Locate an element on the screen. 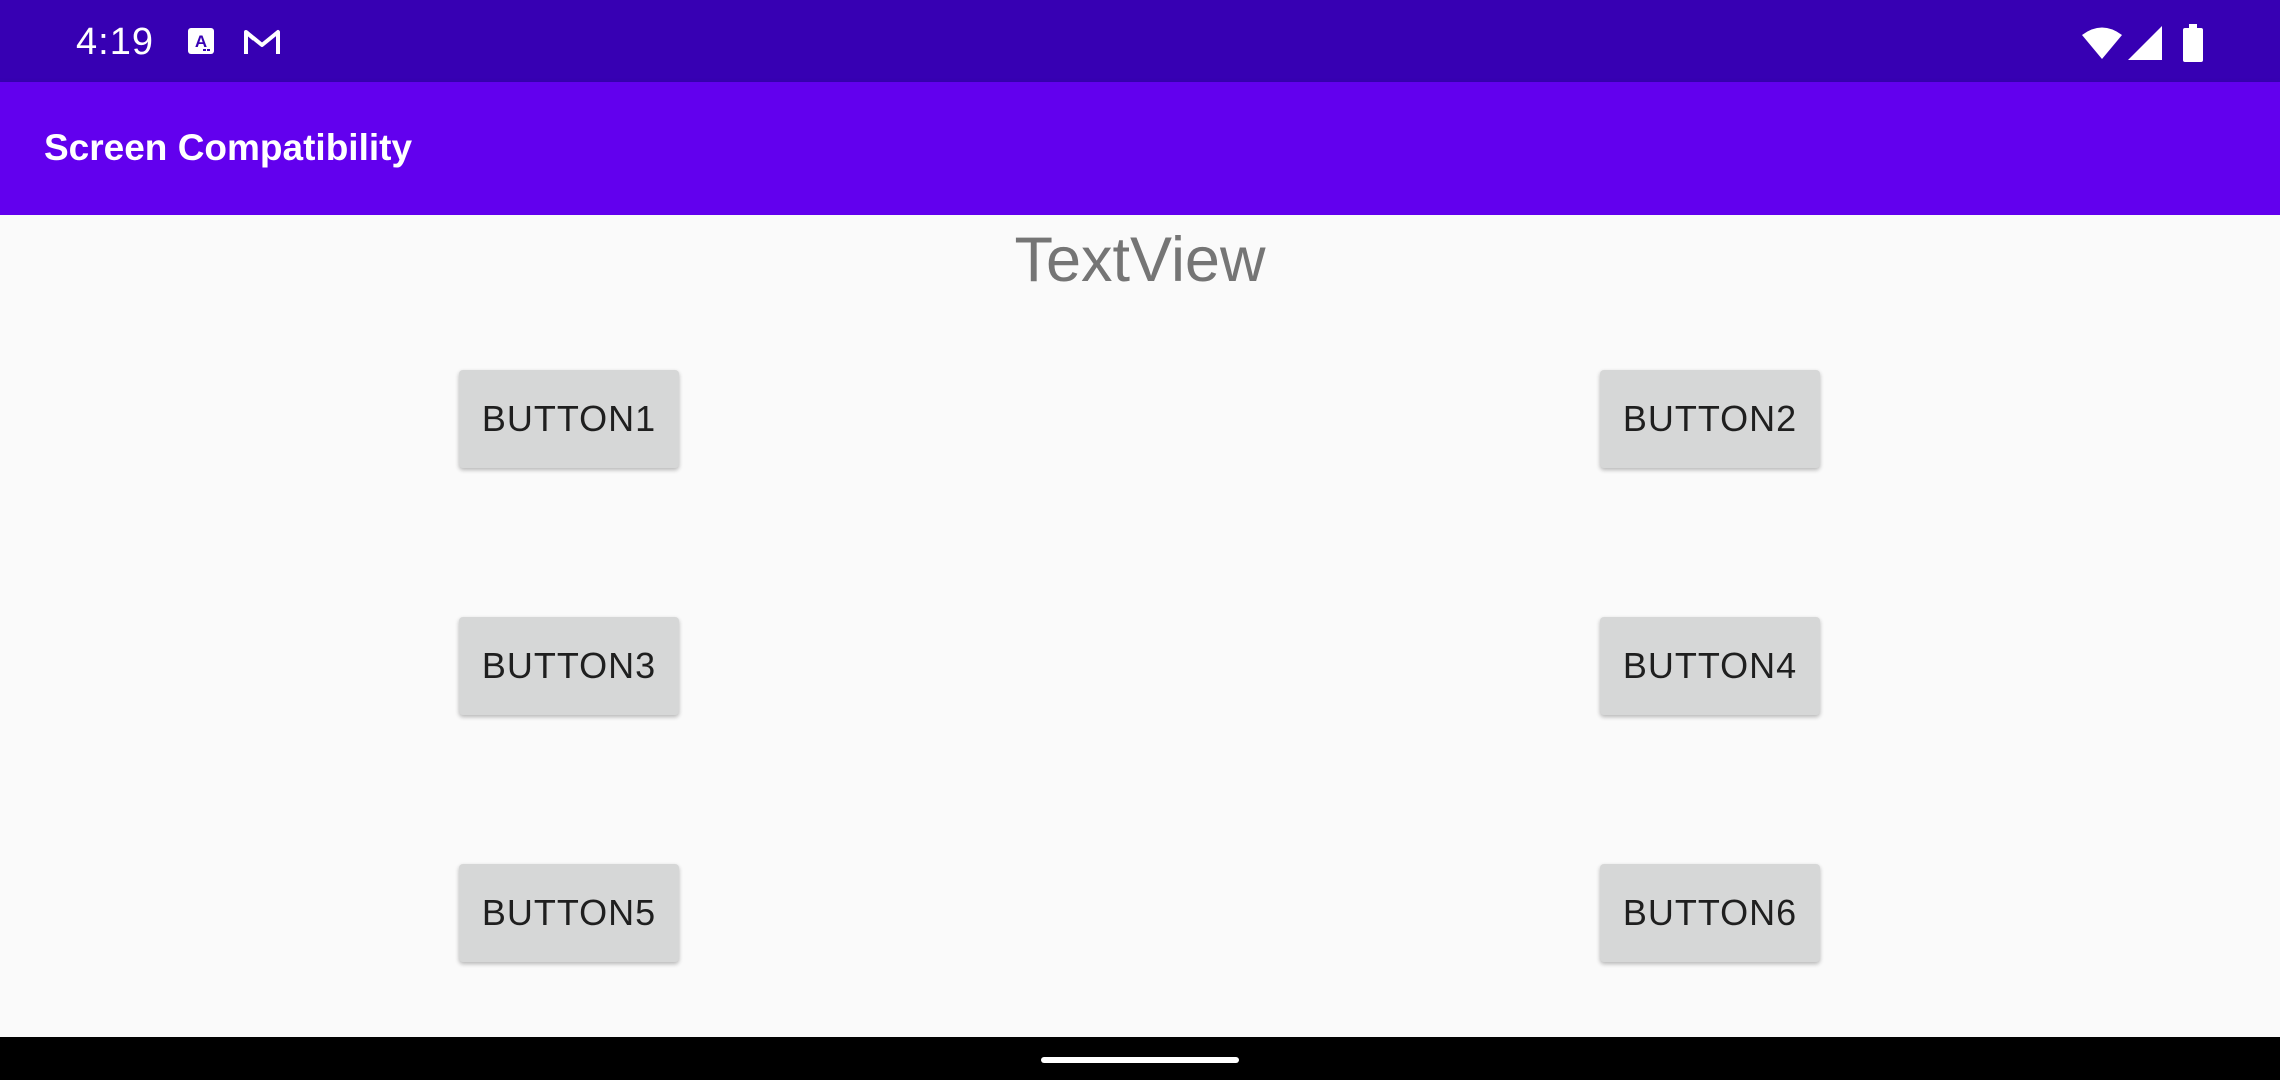 This screenshot has height=1080, width=2280. button-4: BUTTON4 is located at coordinates (1710, 666).